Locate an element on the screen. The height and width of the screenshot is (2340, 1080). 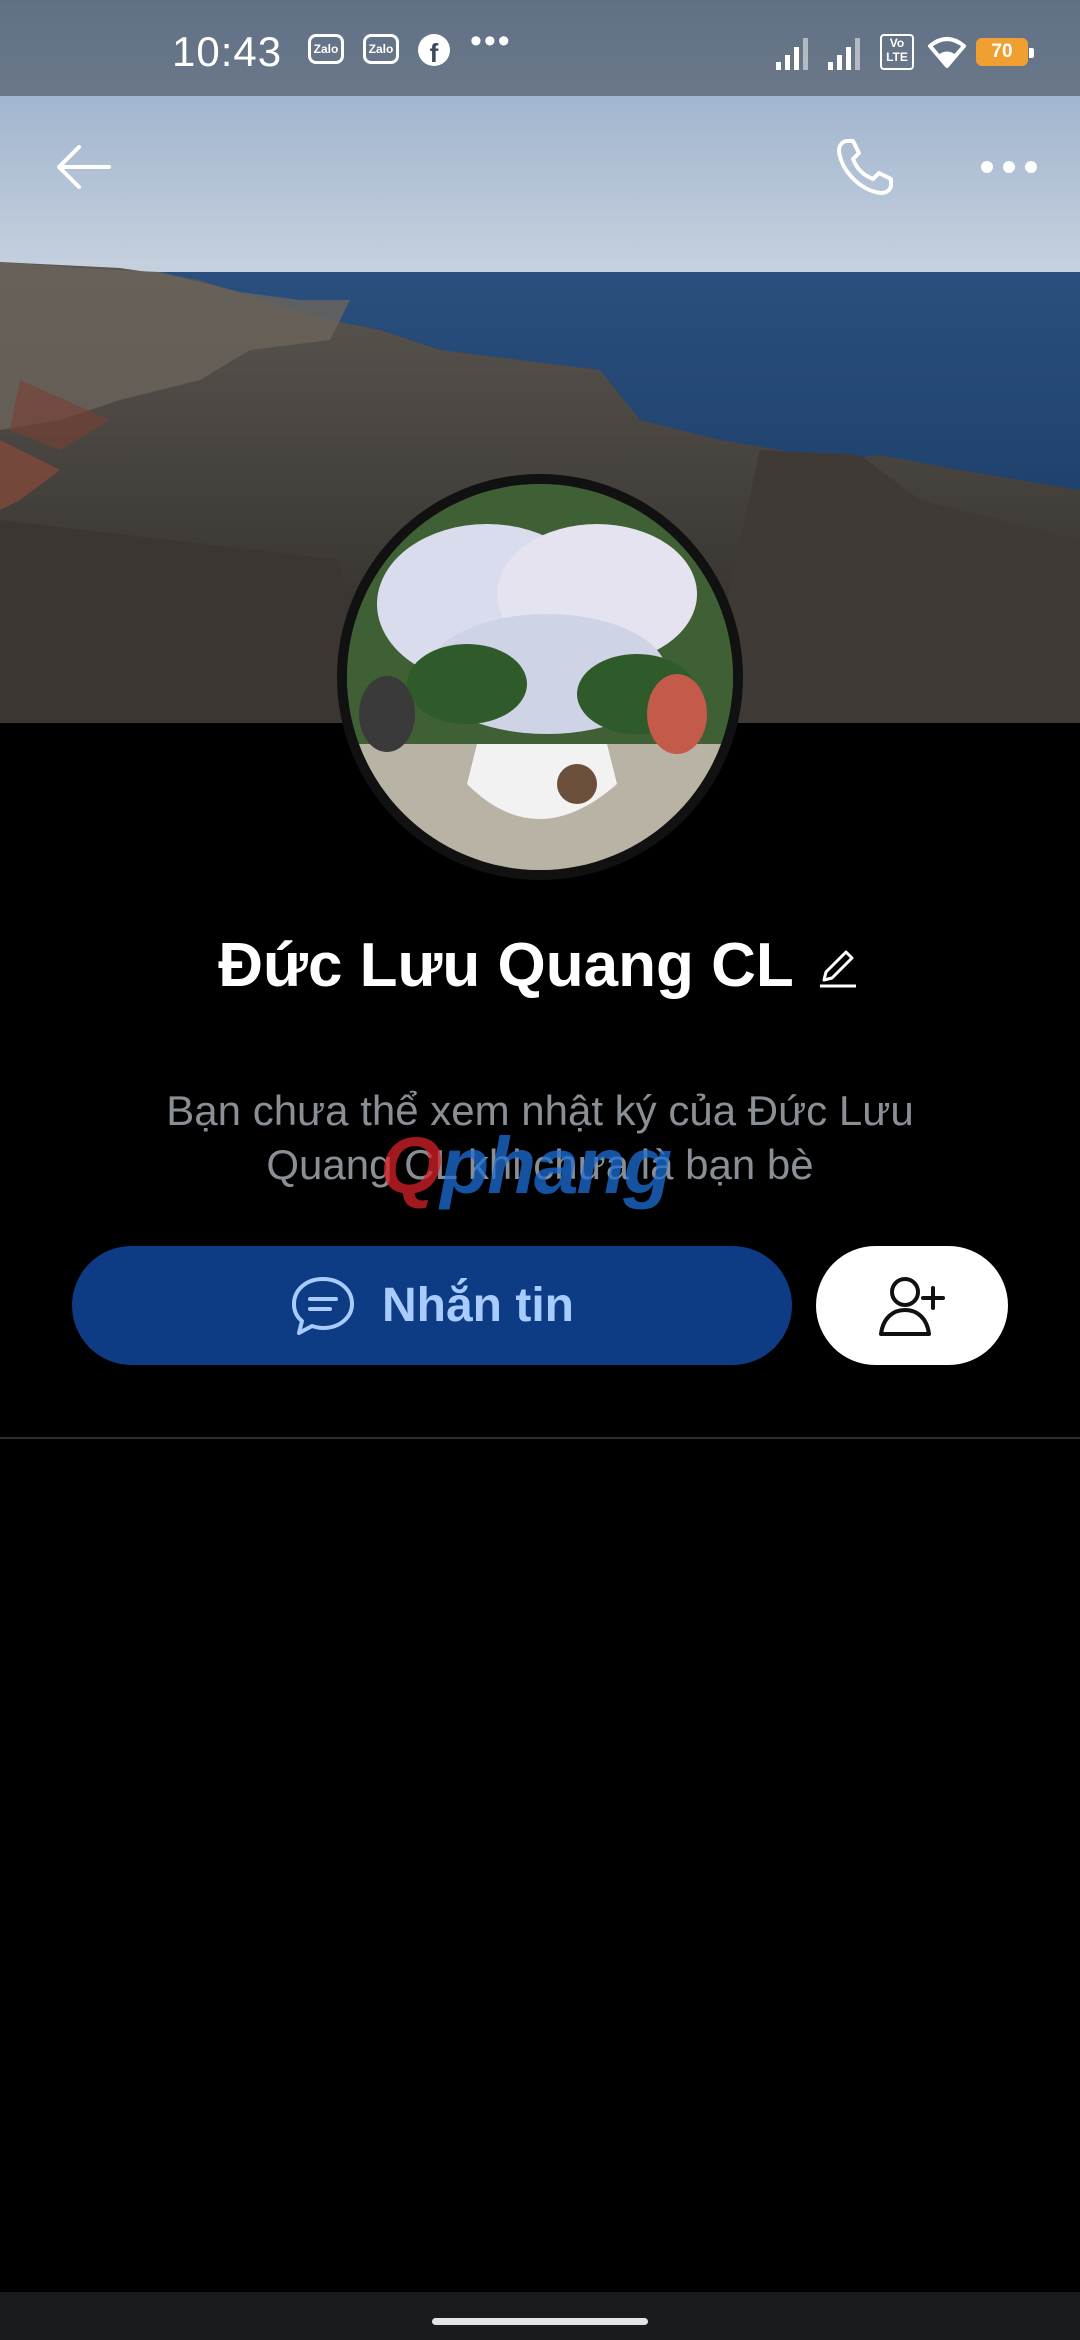
add-friend-button is located at coordinates (912, 1305).